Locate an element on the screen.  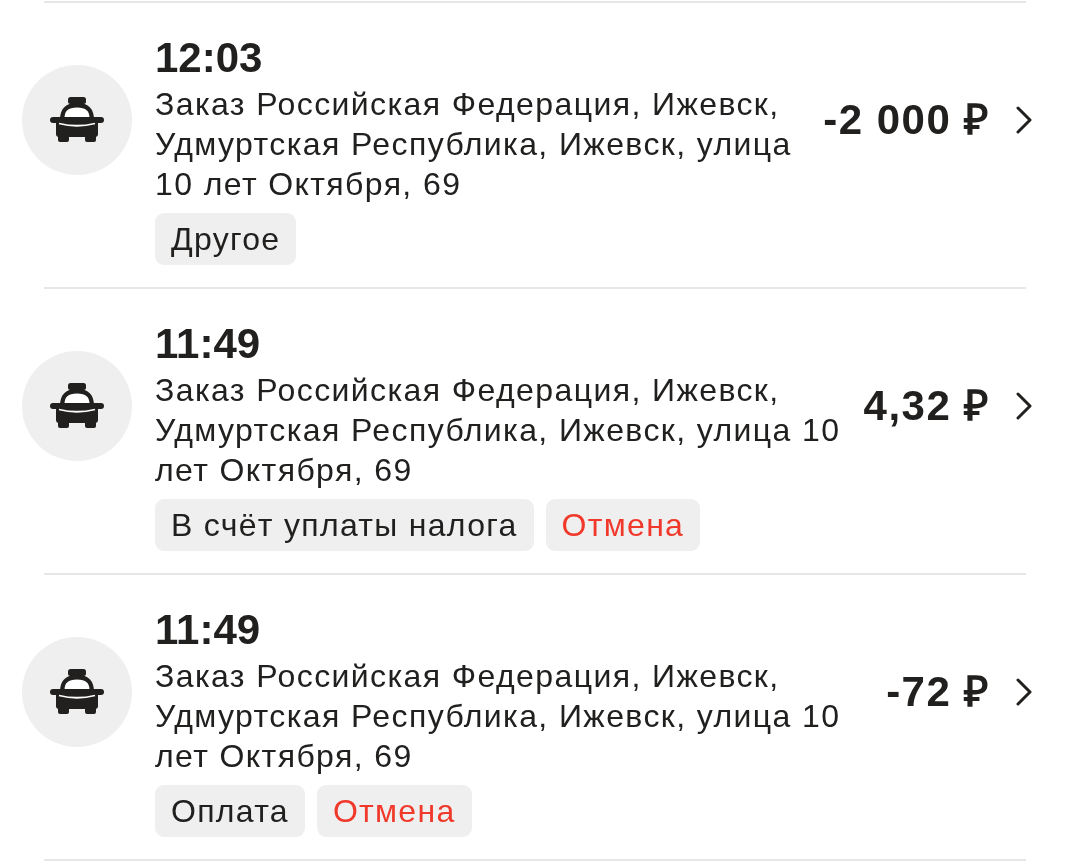
category-tag: В счёт уплаты налога is located at coordinates (344, 525).